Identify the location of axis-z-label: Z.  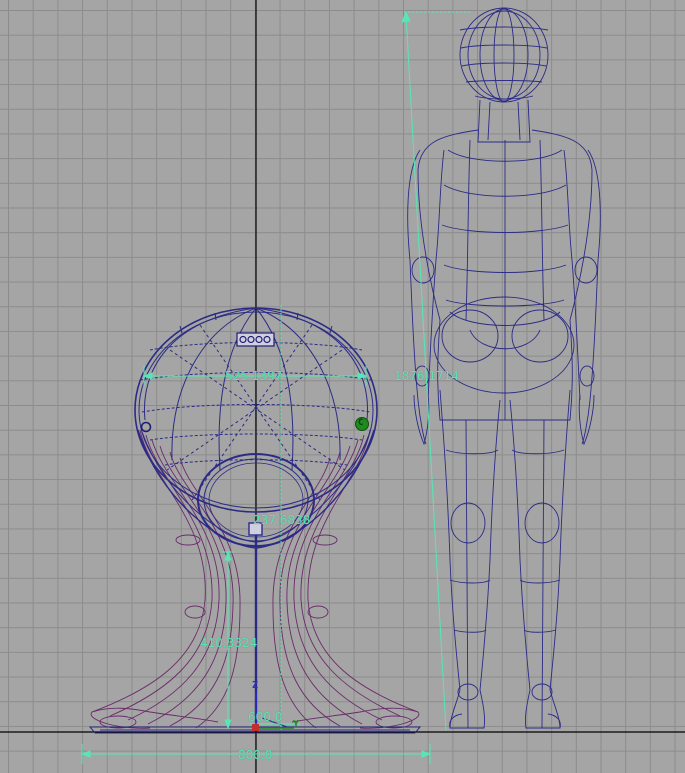
(255, 685).